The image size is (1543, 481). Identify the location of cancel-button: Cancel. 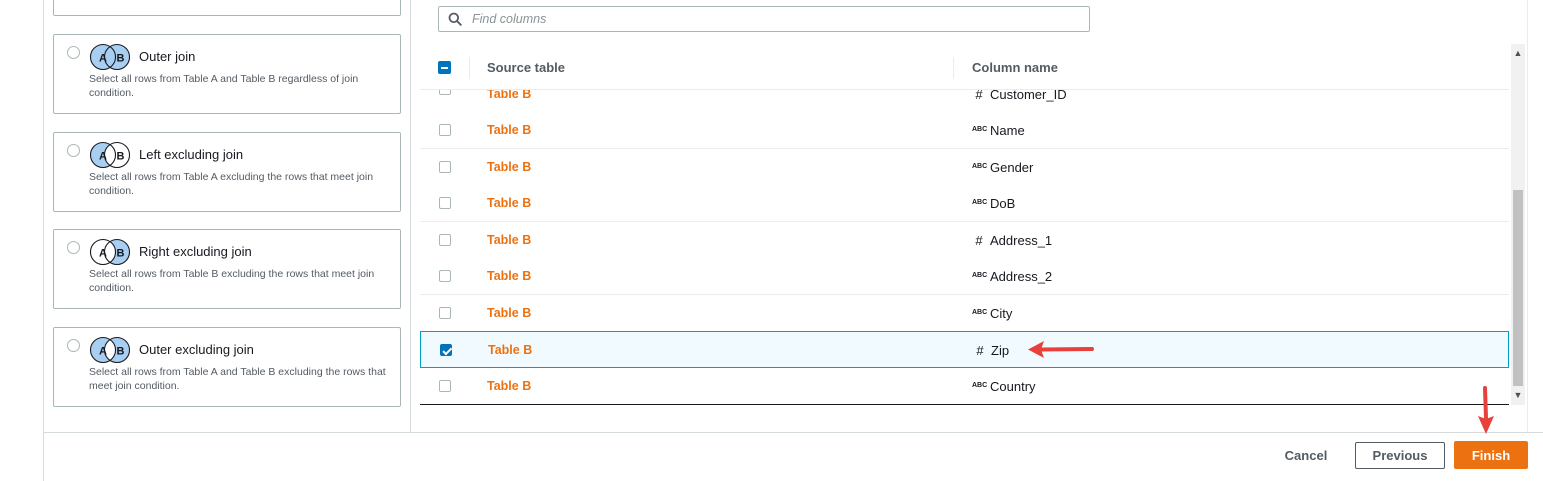
(1306, 455).